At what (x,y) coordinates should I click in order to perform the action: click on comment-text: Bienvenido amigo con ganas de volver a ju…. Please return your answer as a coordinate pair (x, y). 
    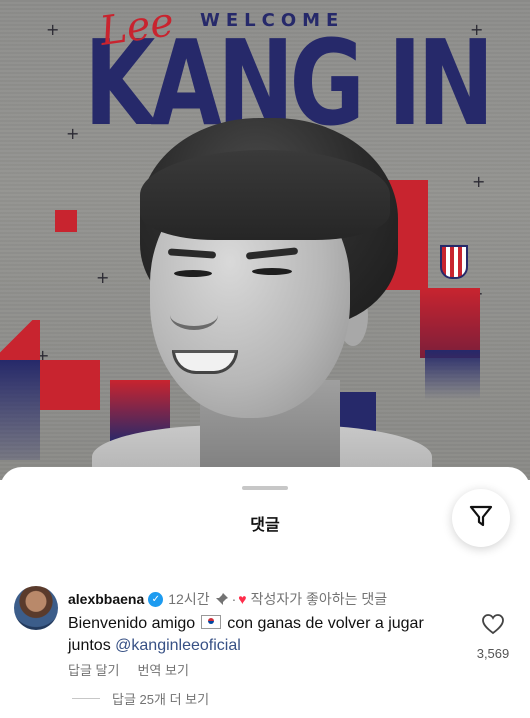
    Looking at the image, I should click on (253, 635).